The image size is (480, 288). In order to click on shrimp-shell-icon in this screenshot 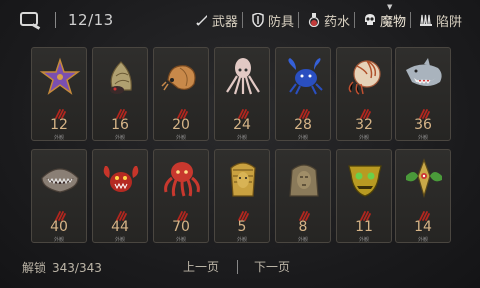, I will do `click(182, 76)`.